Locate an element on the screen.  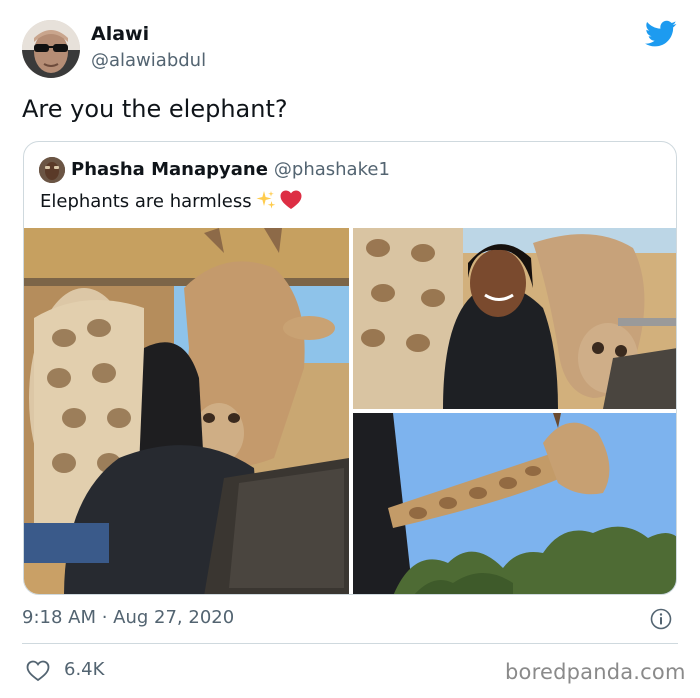
author-avatar is located at coordinates (51, 49).